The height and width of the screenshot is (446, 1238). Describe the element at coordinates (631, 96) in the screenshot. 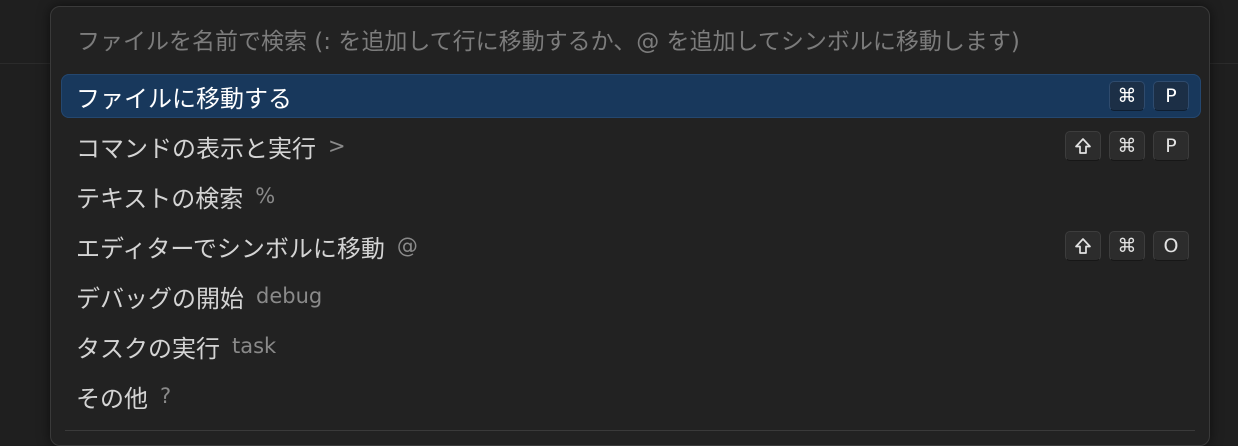

I see `list-item-go-to-file: ファイルに移動する ⌘ P` at that location.